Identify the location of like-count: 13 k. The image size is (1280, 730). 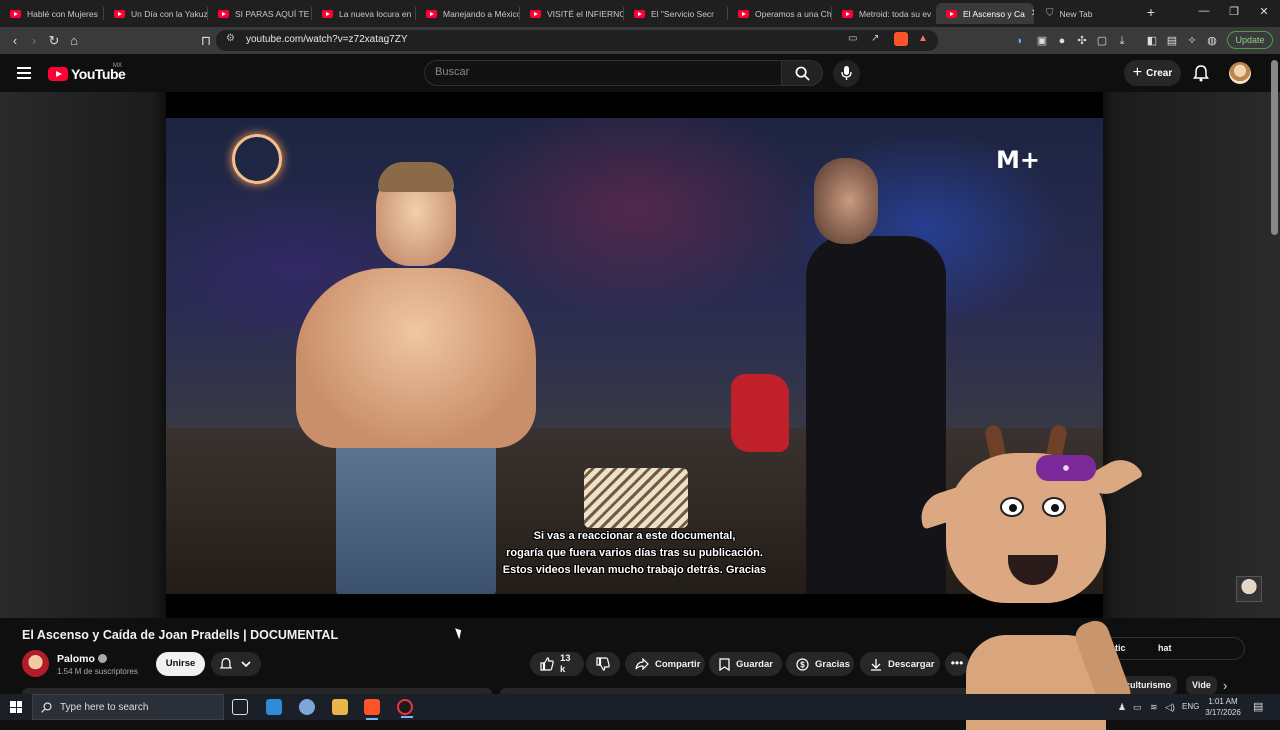
(565, 664).